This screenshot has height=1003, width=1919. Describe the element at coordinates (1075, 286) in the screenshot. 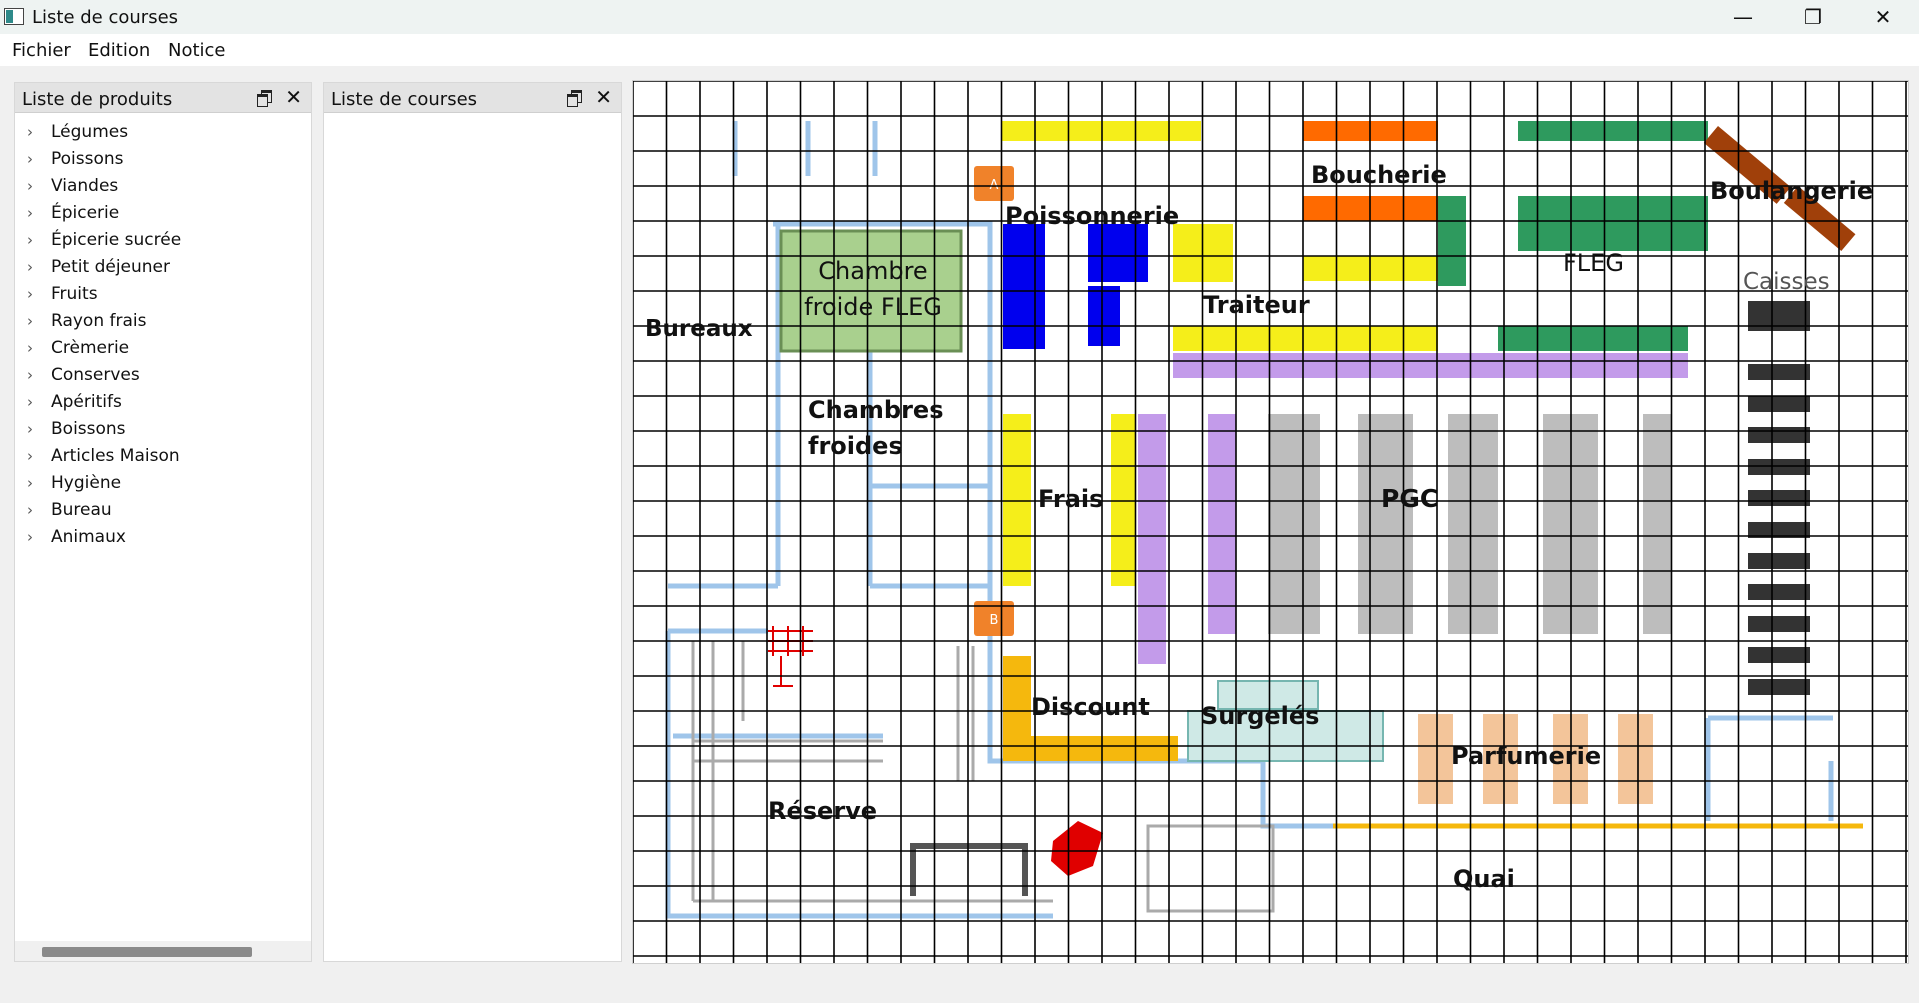

I see `poissonnerie-shelves` at that location.